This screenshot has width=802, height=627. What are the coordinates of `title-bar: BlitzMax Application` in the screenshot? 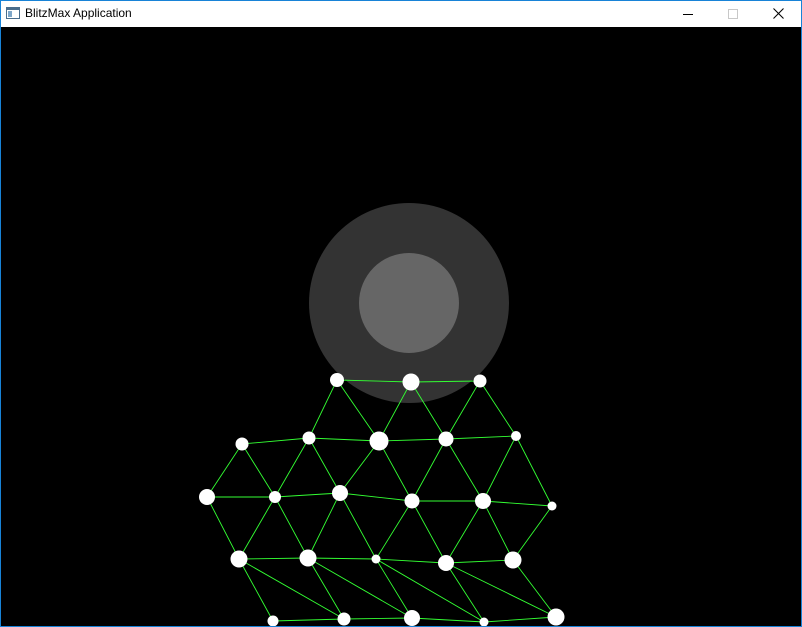 It's located at (401, 13).